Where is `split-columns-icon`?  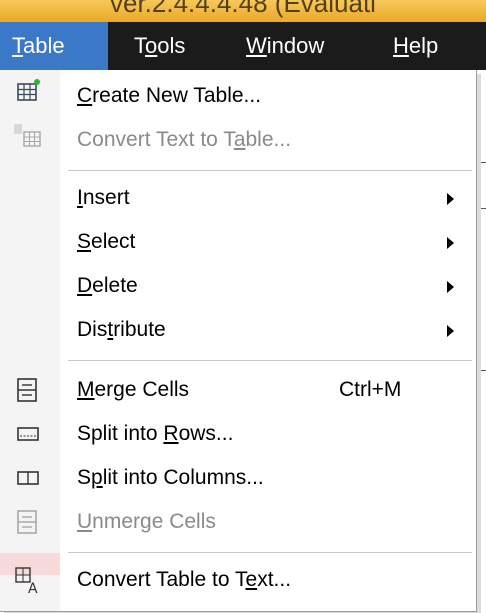 split-columns-icon is located at coordinates (28, 478).